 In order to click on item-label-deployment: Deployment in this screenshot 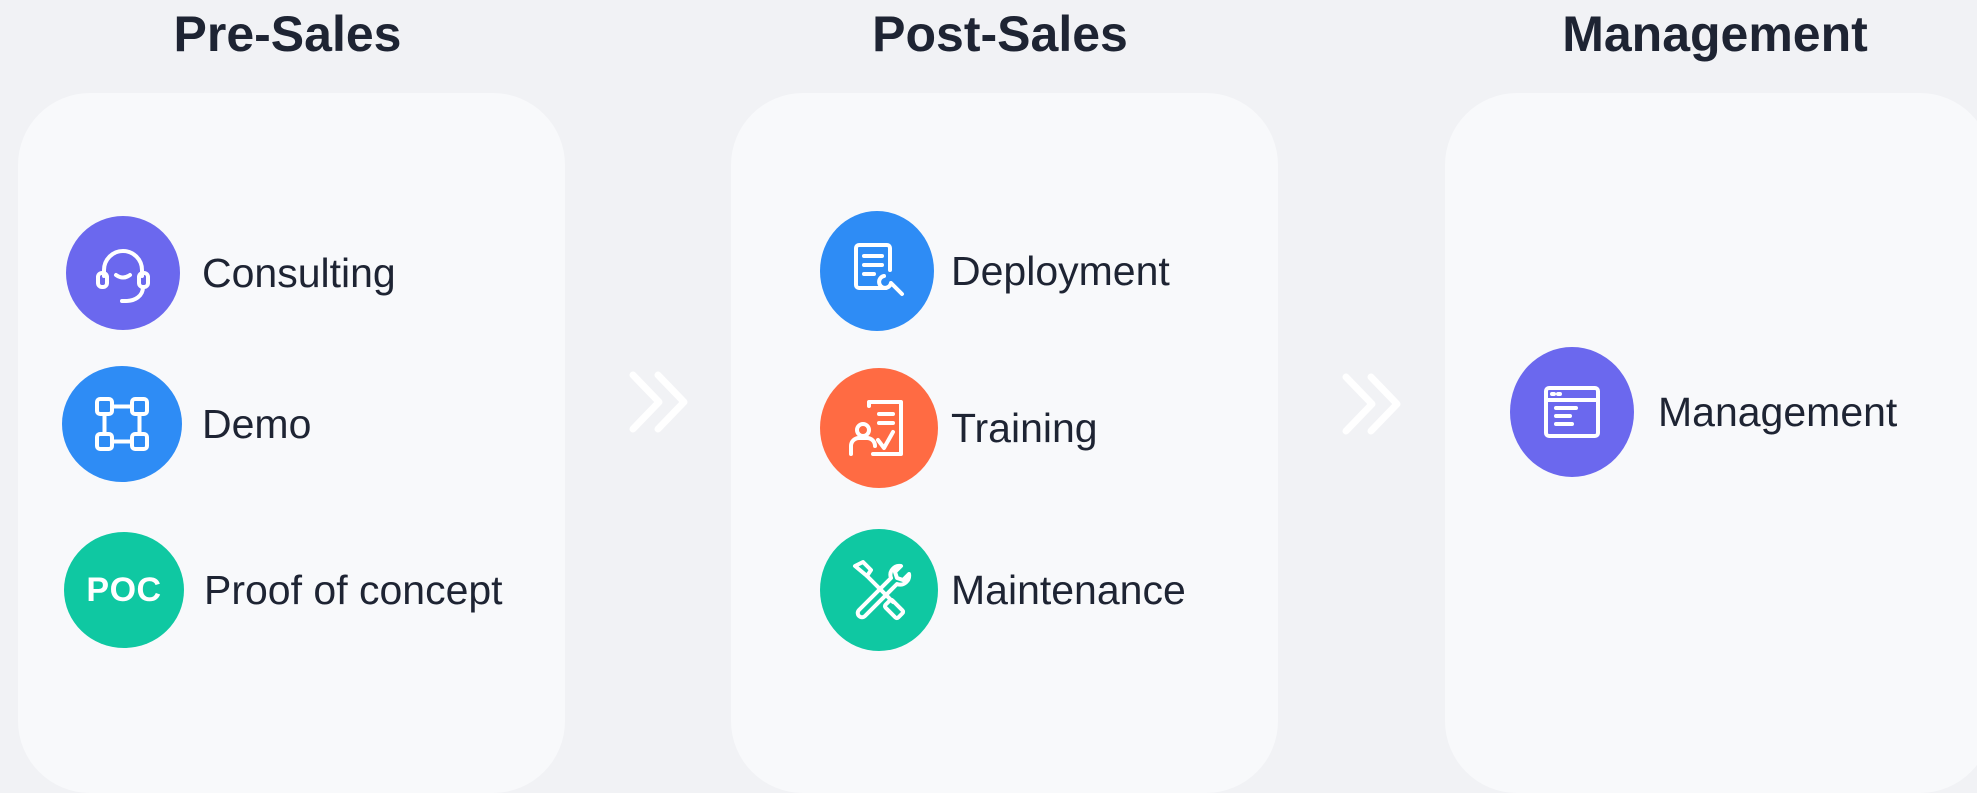, I will do `click(1060, 270)`.